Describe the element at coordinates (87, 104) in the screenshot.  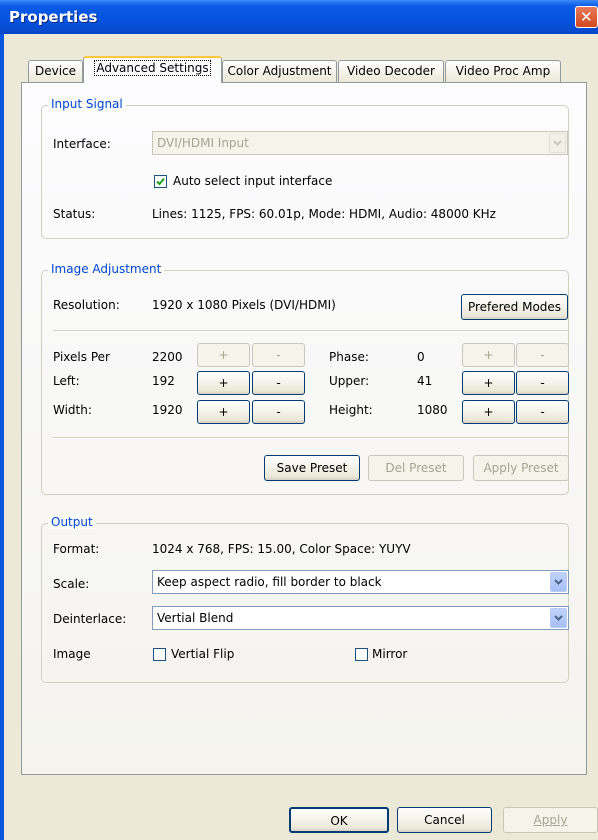
I see `input-signal-title: Input Signal` at that location.